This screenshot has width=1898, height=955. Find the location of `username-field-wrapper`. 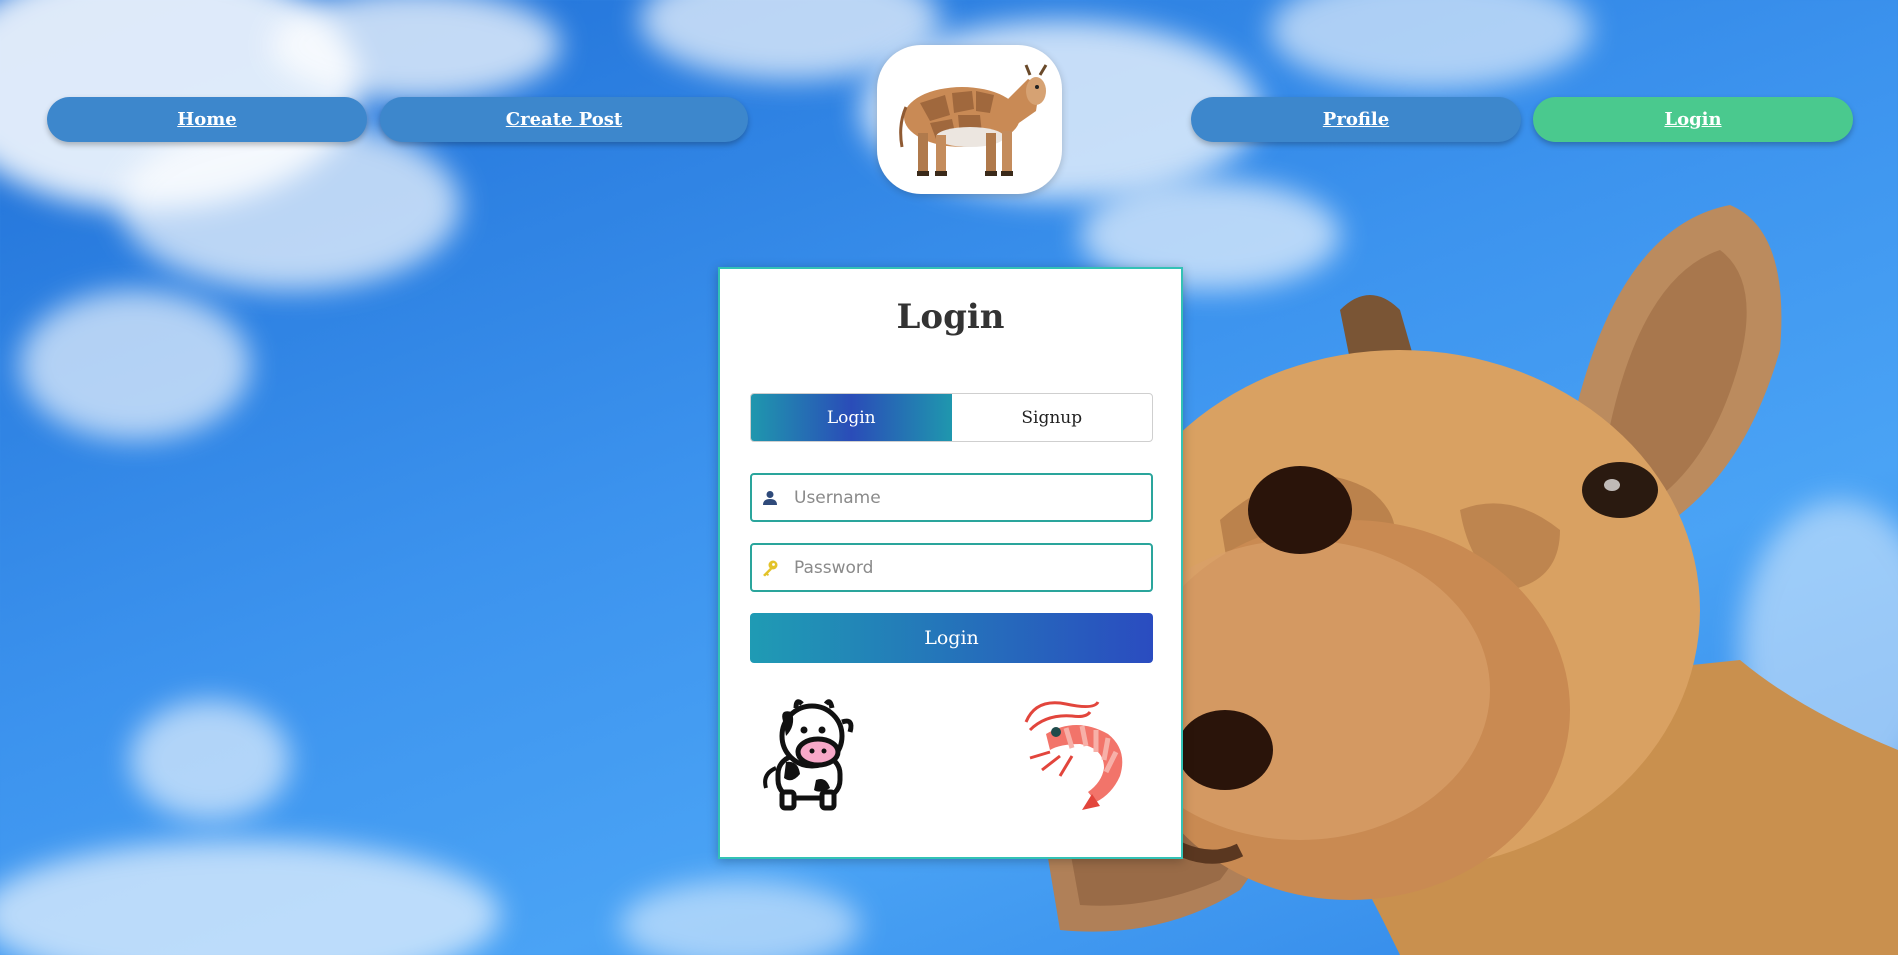

username-field-wrapper is located at coordinates (951, 497).